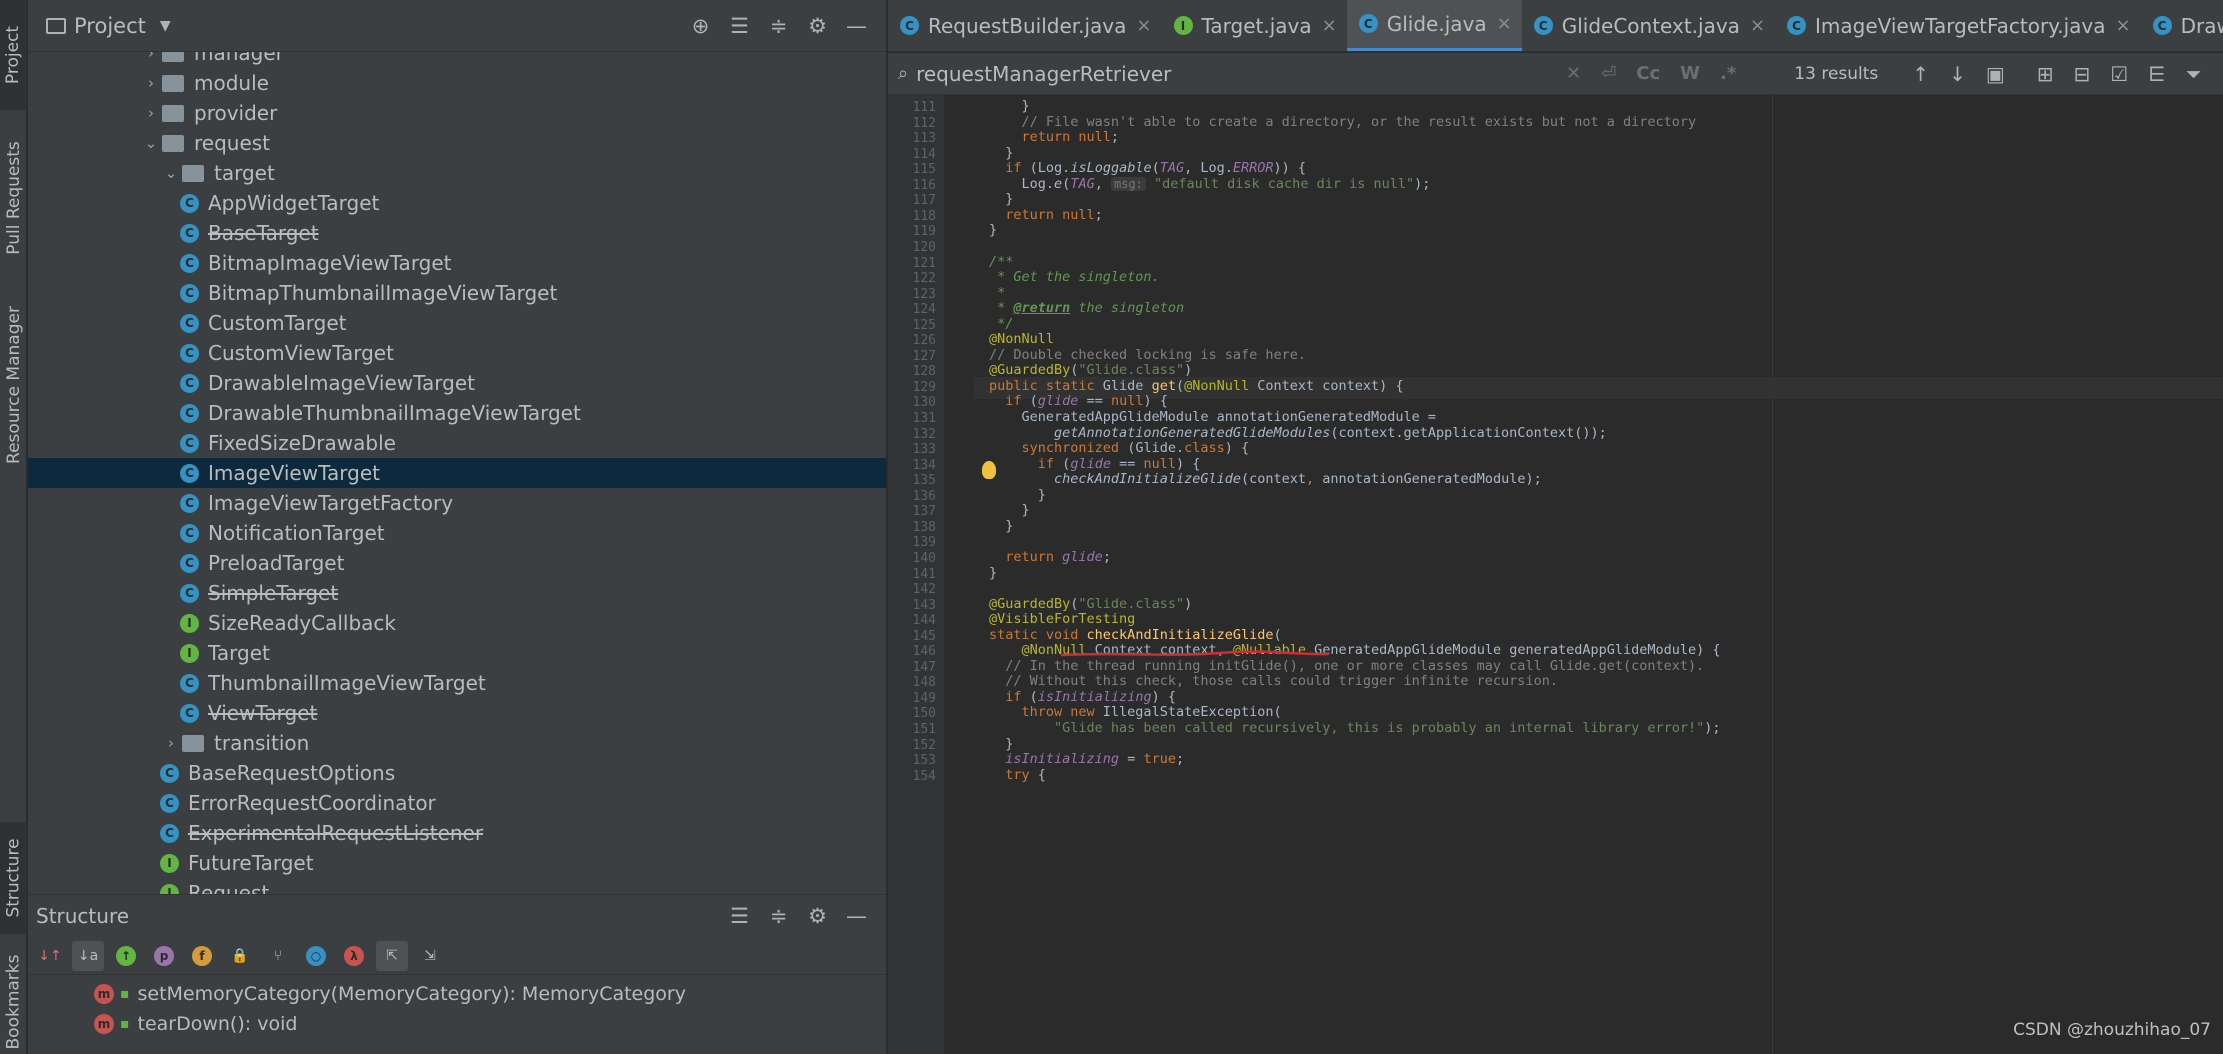 This screenshot has height=1054, width=2223. Describe the element at coordinates (316, 956) in the screenshot. I see `show-anonymous-icon: ○` at that location.